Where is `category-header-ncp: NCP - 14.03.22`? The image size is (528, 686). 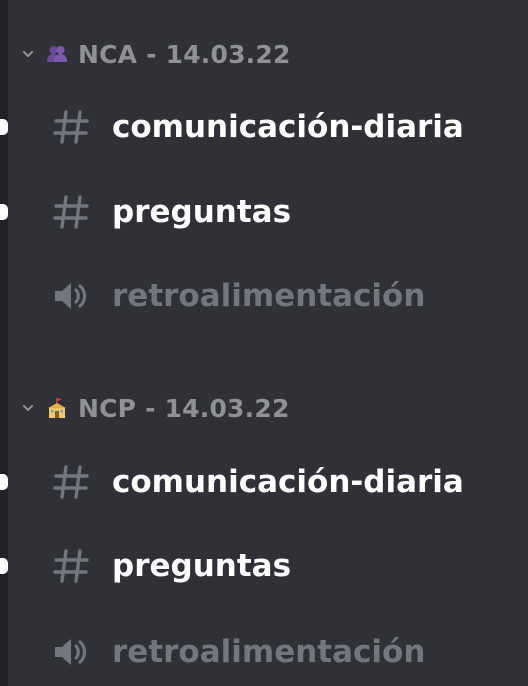 category-header-ncp: NCP - 14.03.22 is located at coordinates (155, 408).